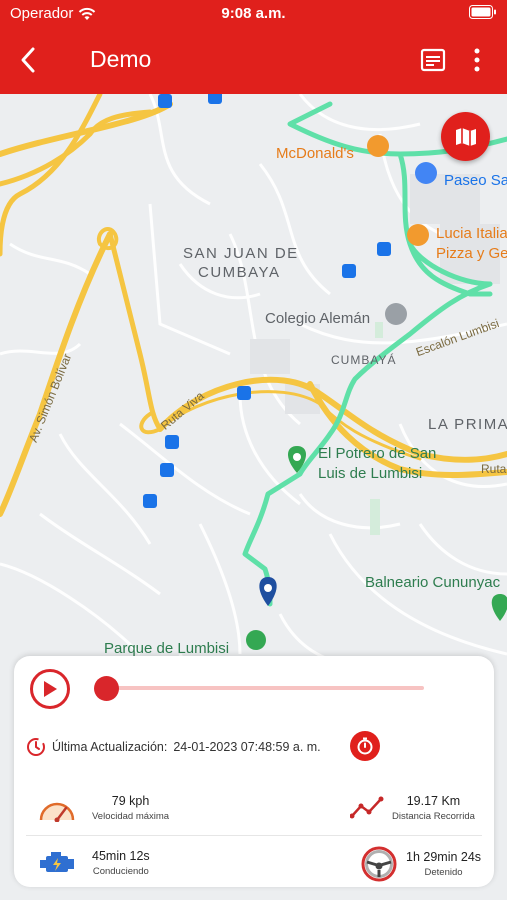 The height and width of the screenshot is (900, 507). Describe the element at coordinates (475, 180) in the screenshot. I see `map-label-paseo: Paseo Sa` at that location.